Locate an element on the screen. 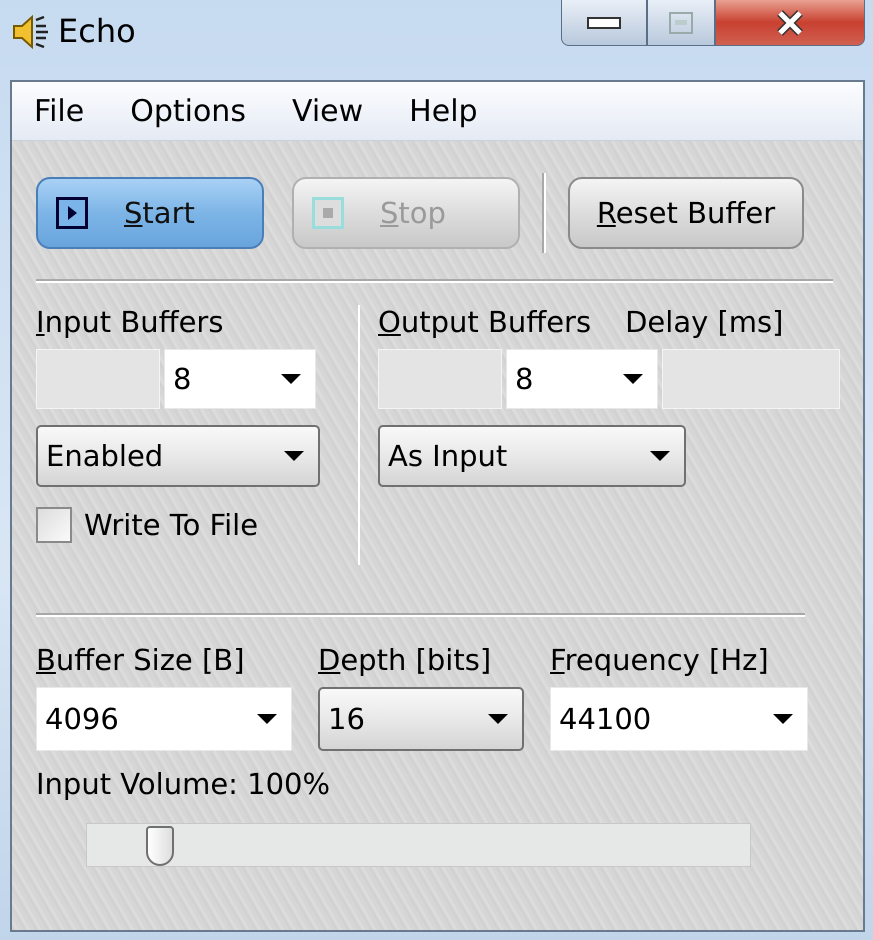 This screenshot has height=940, width=873. dropdown: 4096 is located at coordinates (164, 719).